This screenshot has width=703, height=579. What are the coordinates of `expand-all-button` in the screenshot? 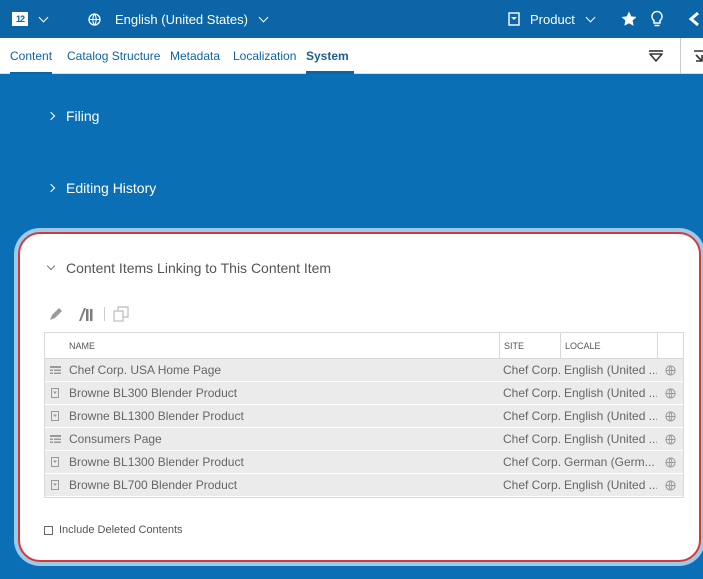 It's located at (691, 56).